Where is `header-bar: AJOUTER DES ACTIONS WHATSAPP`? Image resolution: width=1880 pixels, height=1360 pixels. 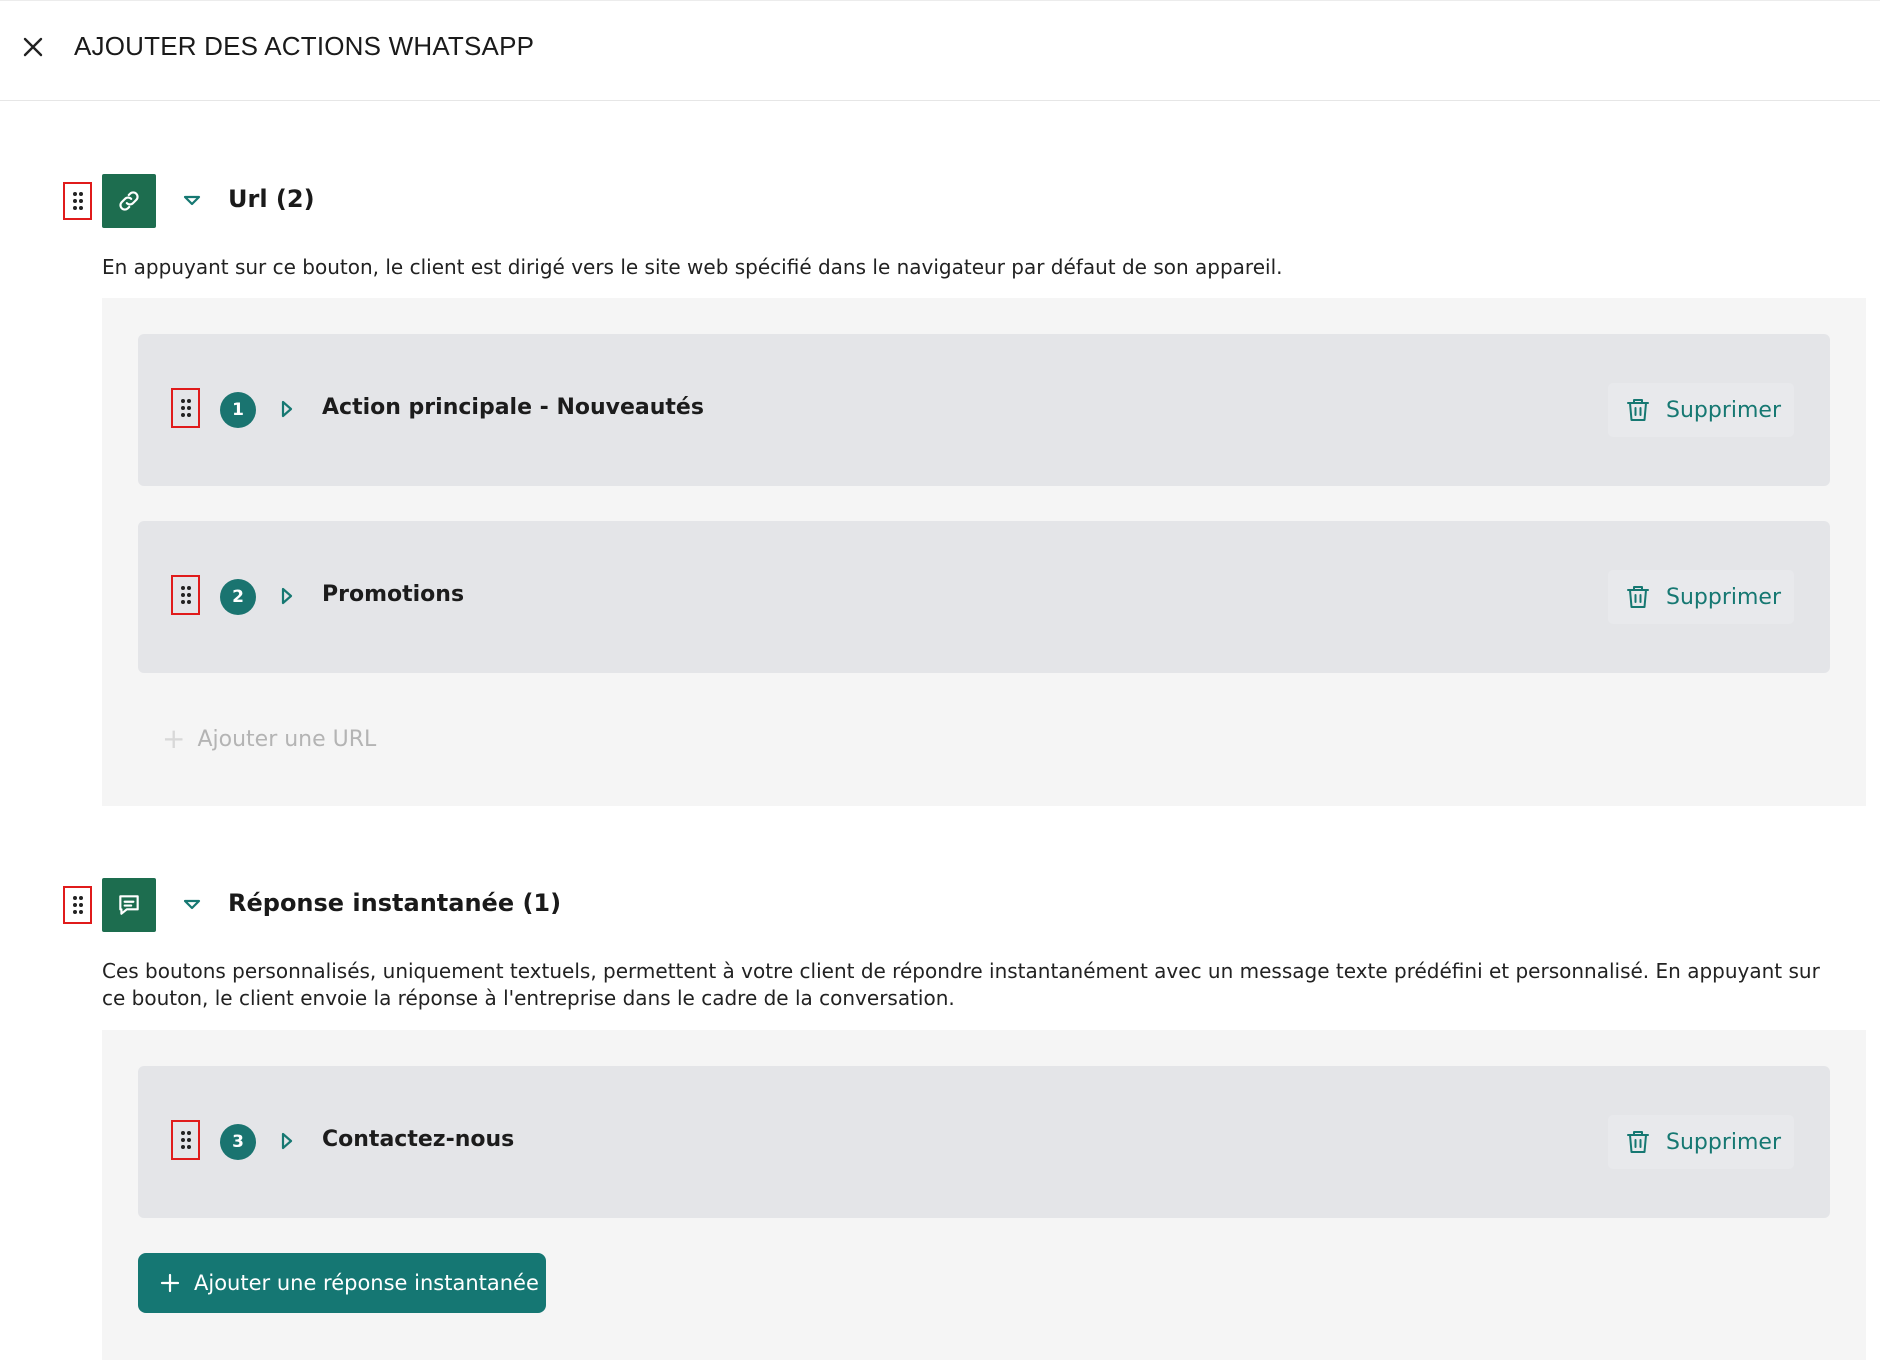
header-bar: AJOUTER DES ACTIONS WHATSAPP is located at coordinates (940, 50).